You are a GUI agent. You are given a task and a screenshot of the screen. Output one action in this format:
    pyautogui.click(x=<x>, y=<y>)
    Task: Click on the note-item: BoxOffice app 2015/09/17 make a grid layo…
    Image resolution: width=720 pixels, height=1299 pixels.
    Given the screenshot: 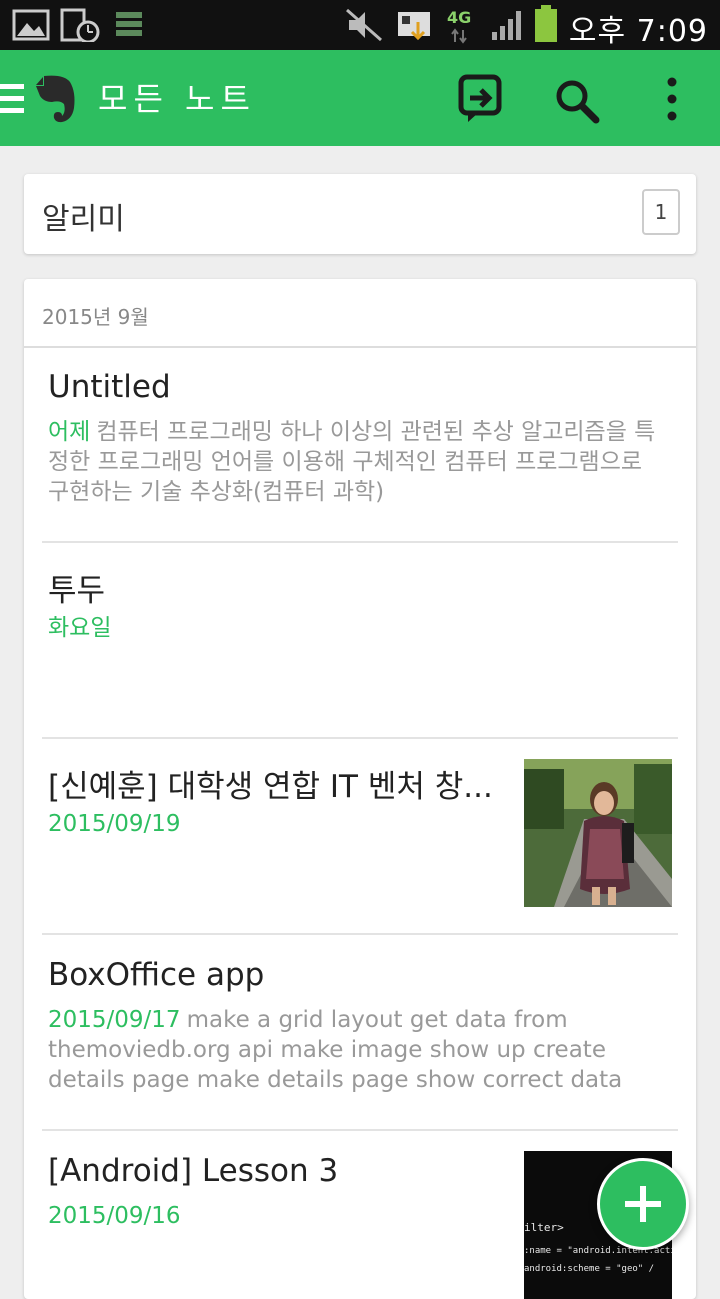 What is the action you would take?
    pyautogui.click(x=360, y=1033)
    